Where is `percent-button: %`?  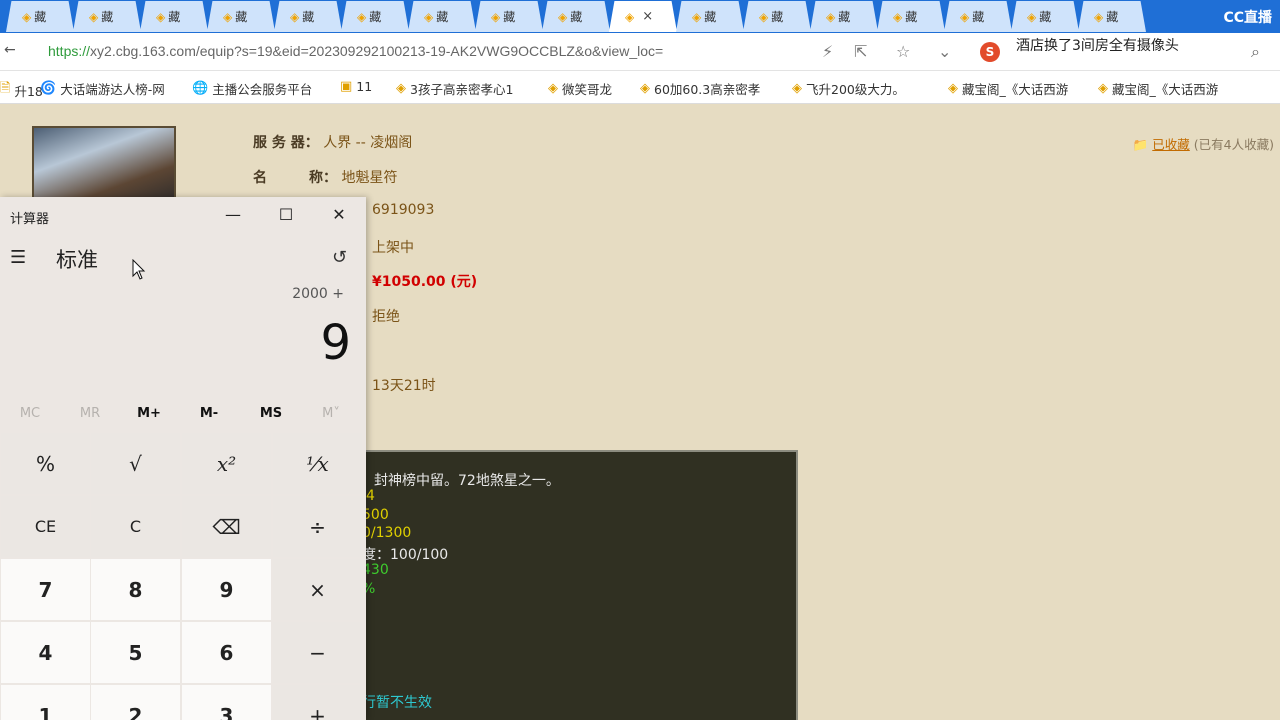 percent-button: % is located at coordinates (45, 463).